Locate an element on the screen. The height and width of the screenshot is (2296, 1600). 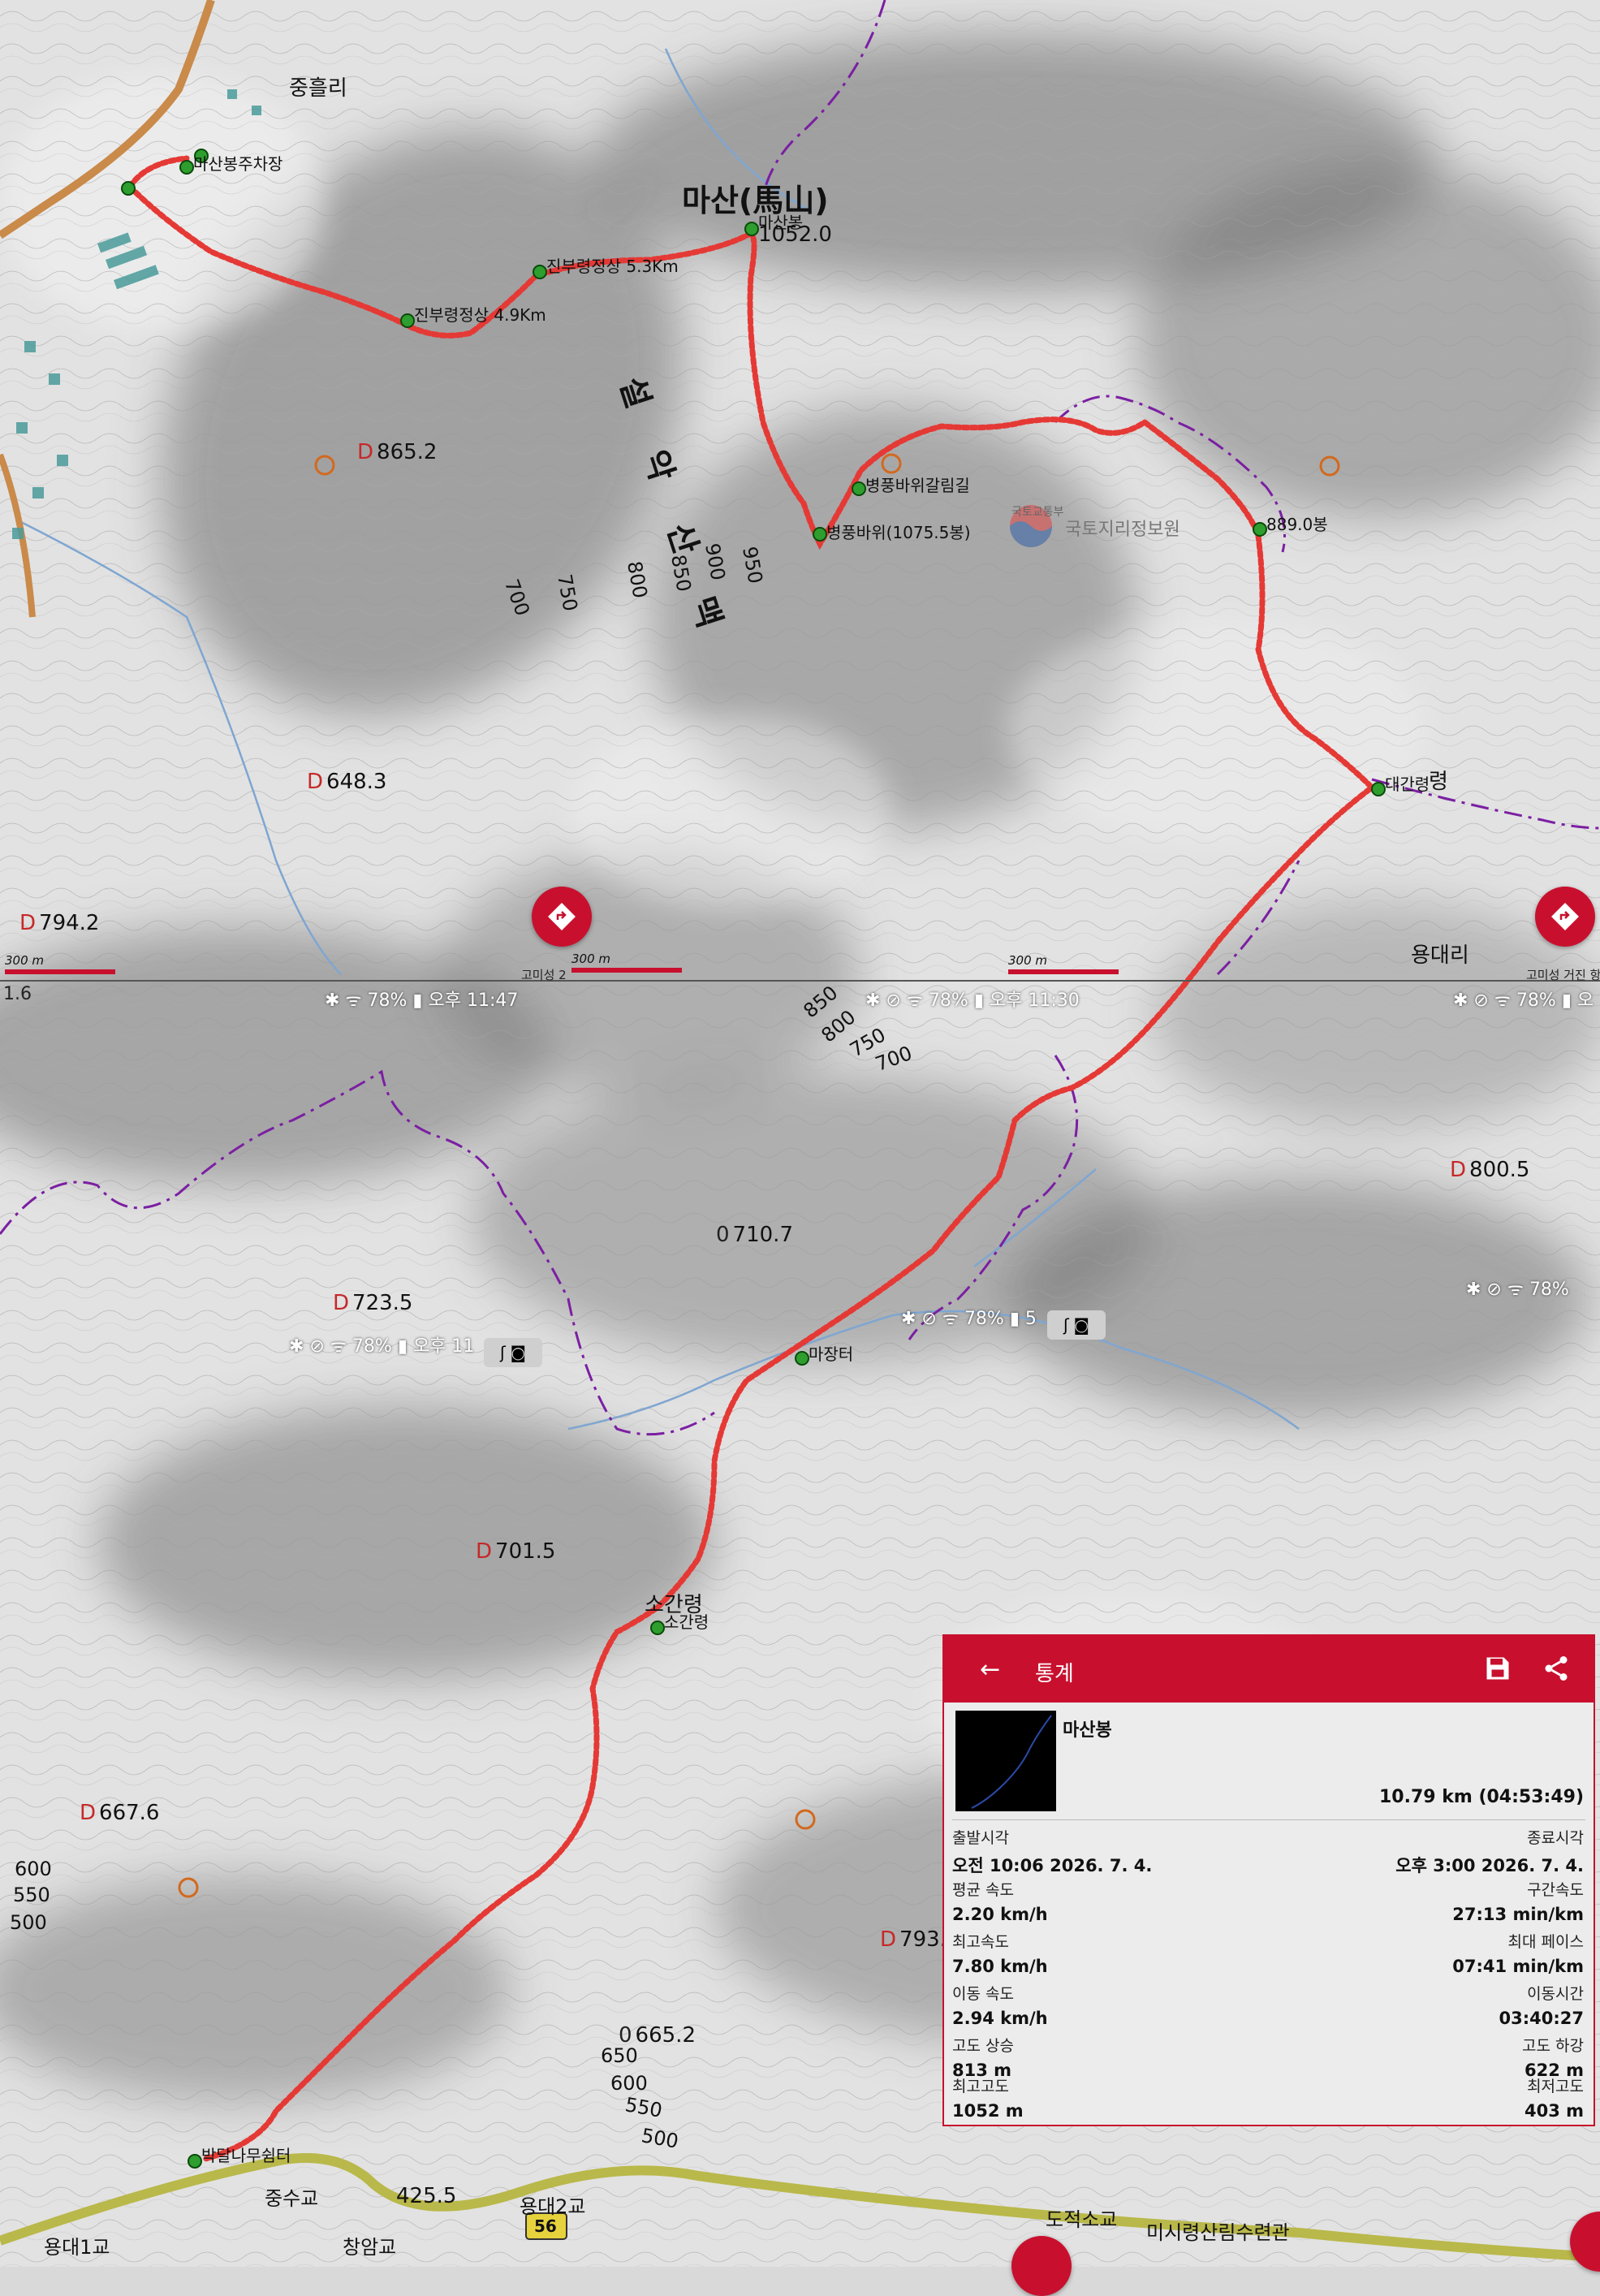
waypoint-daegan-big: 령 is located at coordinates (1438, 782).